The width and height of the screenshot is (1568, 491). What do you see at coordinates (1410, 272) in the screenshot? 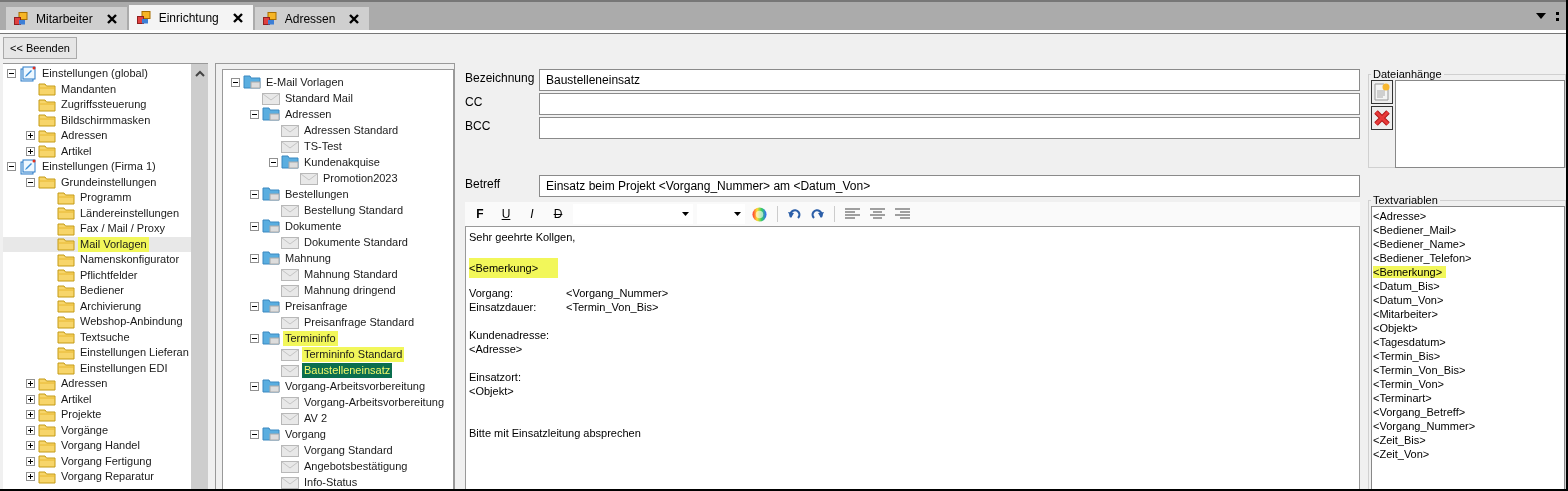
I see `list-item: <Bemerkung>` at bounding box center [1410, 272].